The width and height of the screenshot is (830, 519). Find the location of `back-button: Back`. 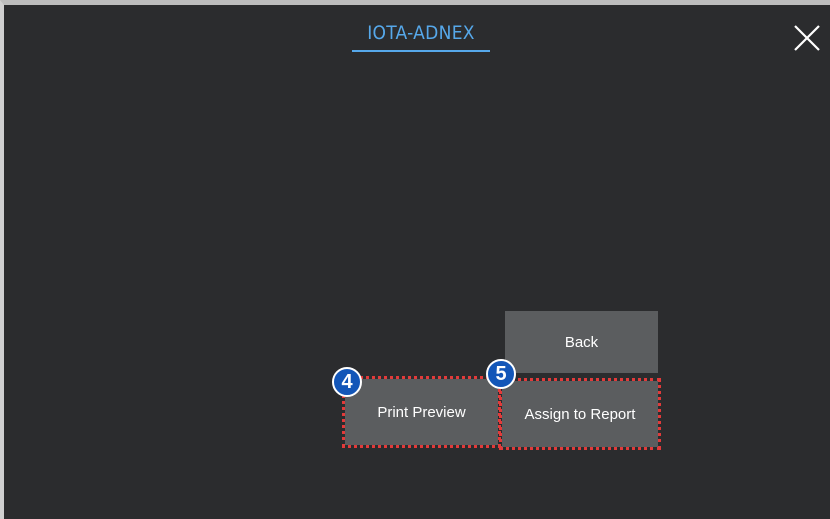

back-button: Back is located at coordinates (581, 342).